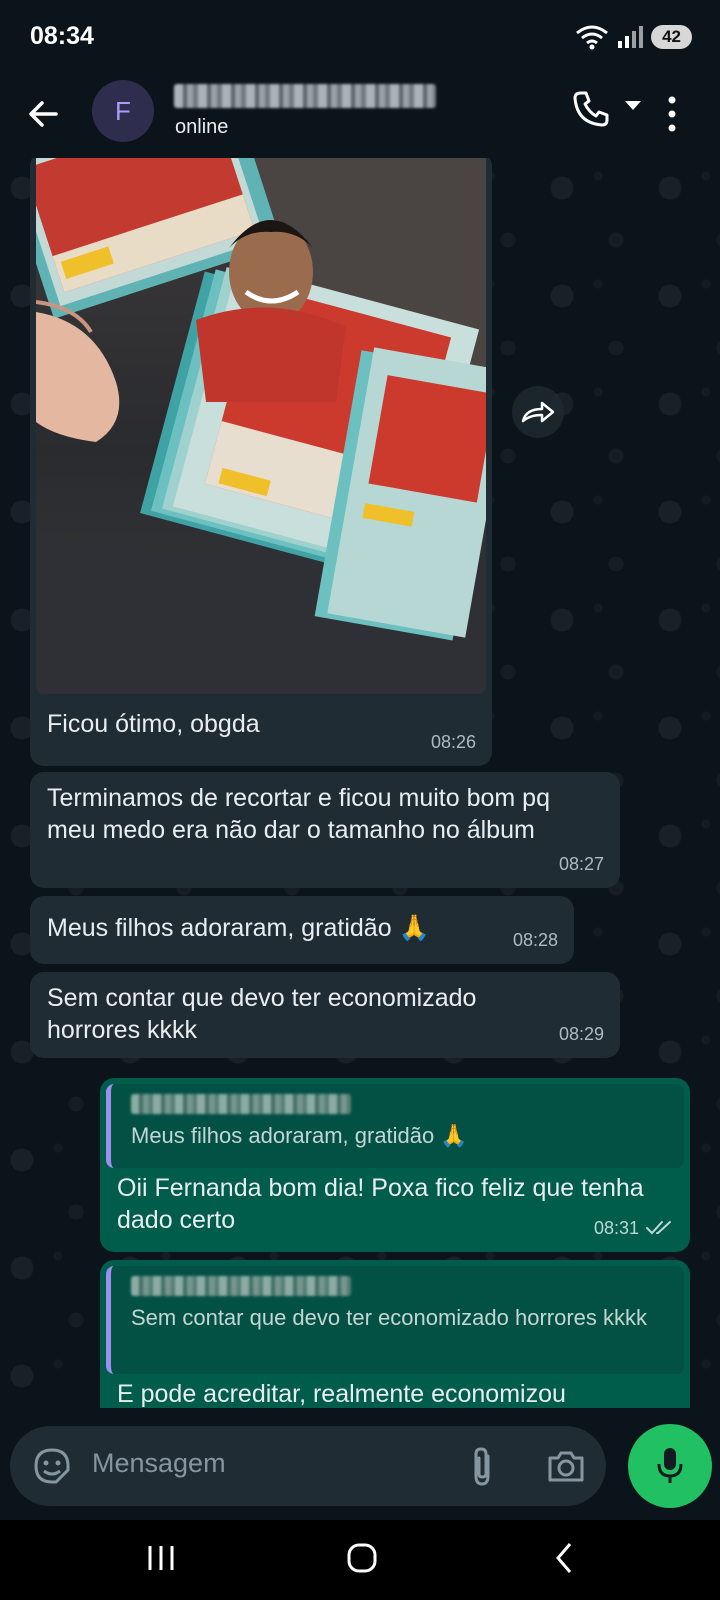 Image resolution: width=720 pixels, height=1600 pixels. What do you see at coordinates (671, 37) in the screenshot?
I see `battery-indicator: 42` at bounding box center [671, 37].